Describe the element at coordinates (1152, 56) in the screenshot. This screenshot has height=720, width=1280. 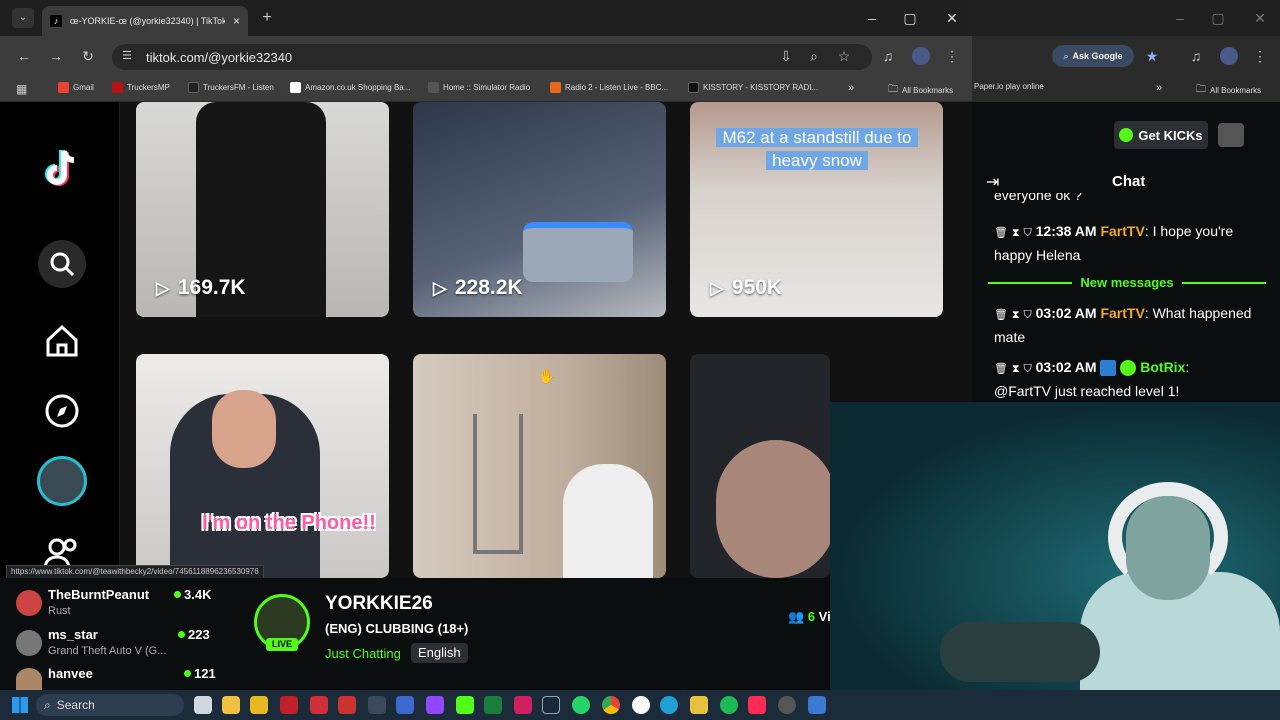
I see `second-star-icon: ★` at that location.